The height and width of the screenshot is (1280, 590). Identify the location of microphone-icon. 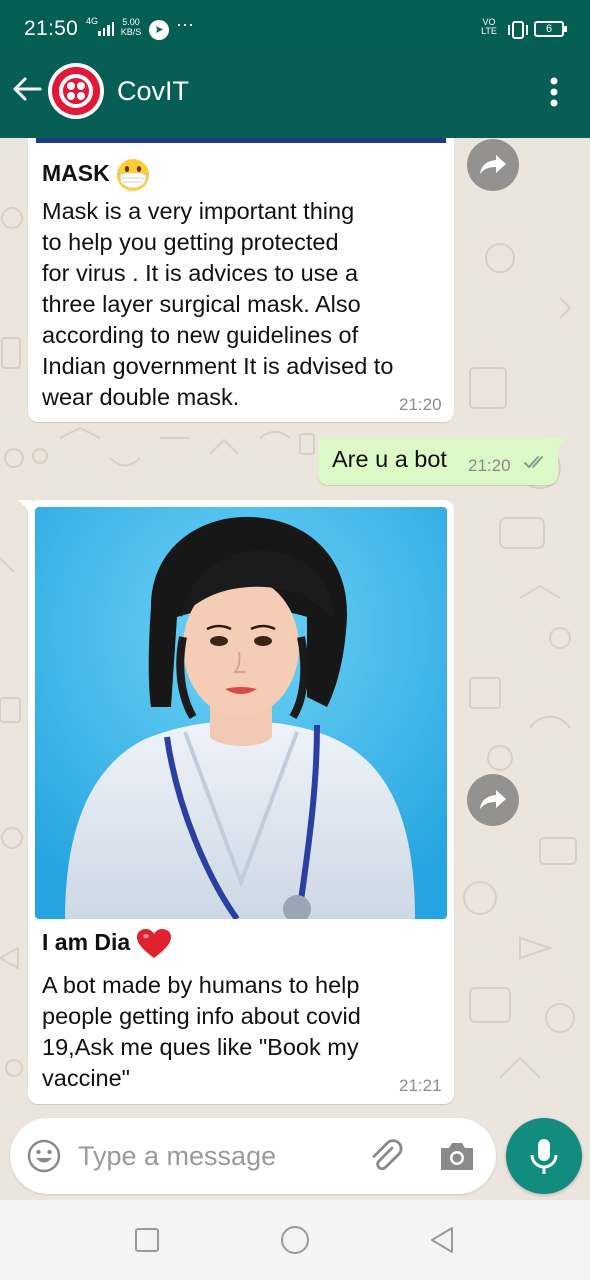
(544, 1156).